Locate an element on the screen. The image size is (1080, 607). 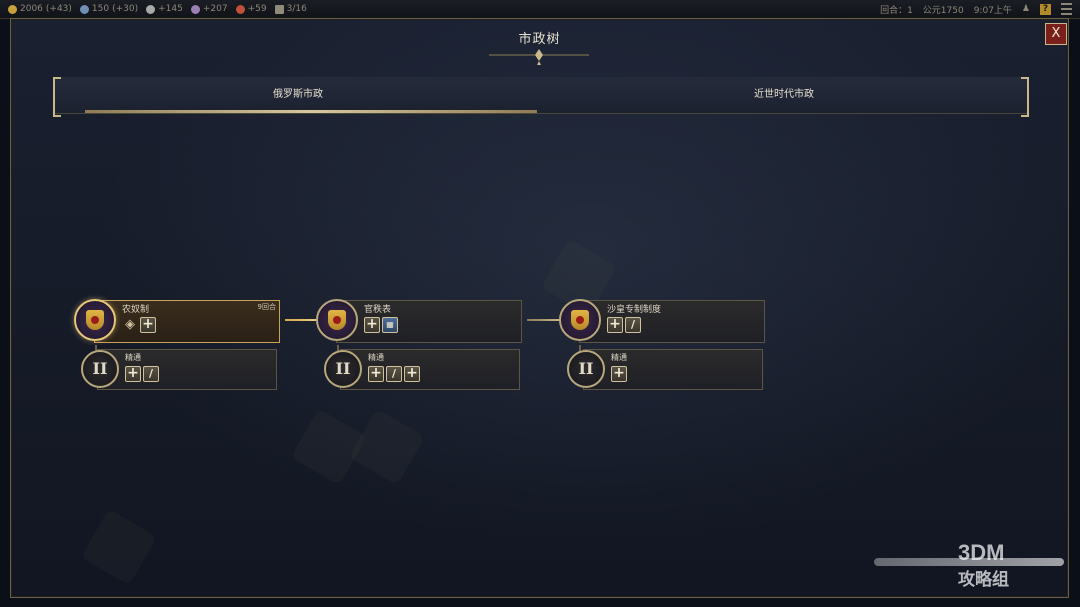
civic-name: 农奴制 is located at coordinates (136, 310).